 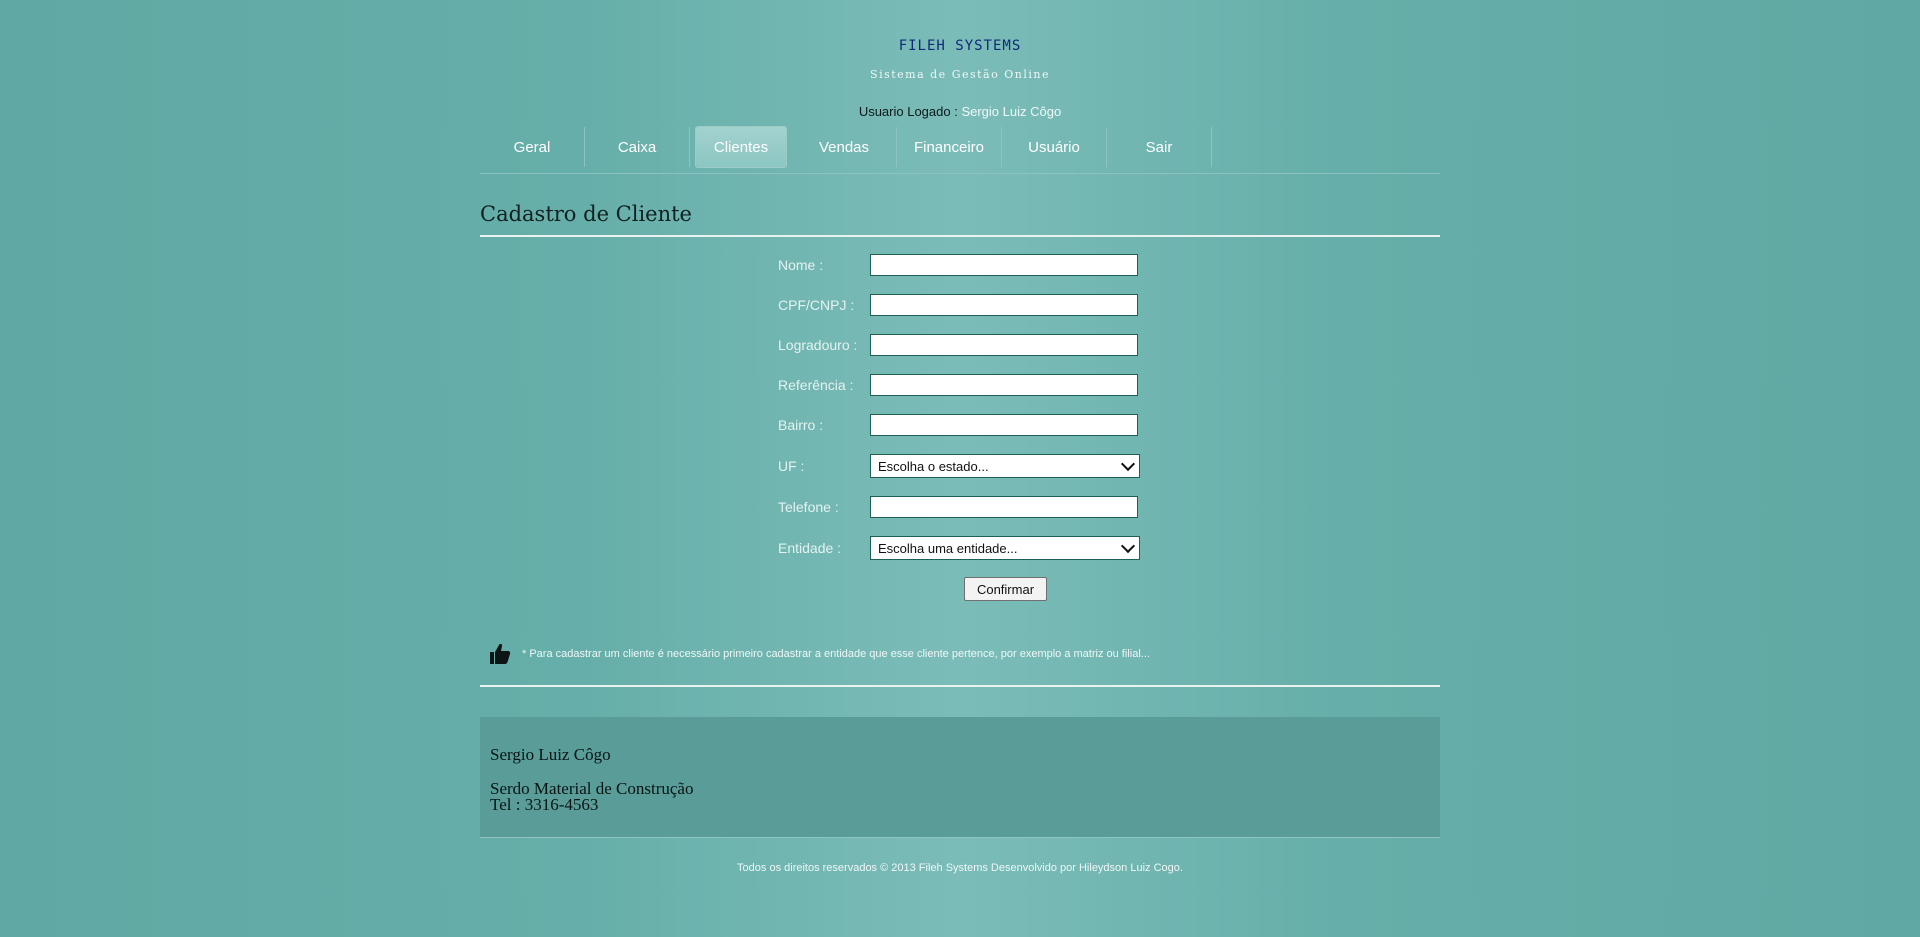 I want to click on nome-label: Nome :, so click(x=801, y=265).